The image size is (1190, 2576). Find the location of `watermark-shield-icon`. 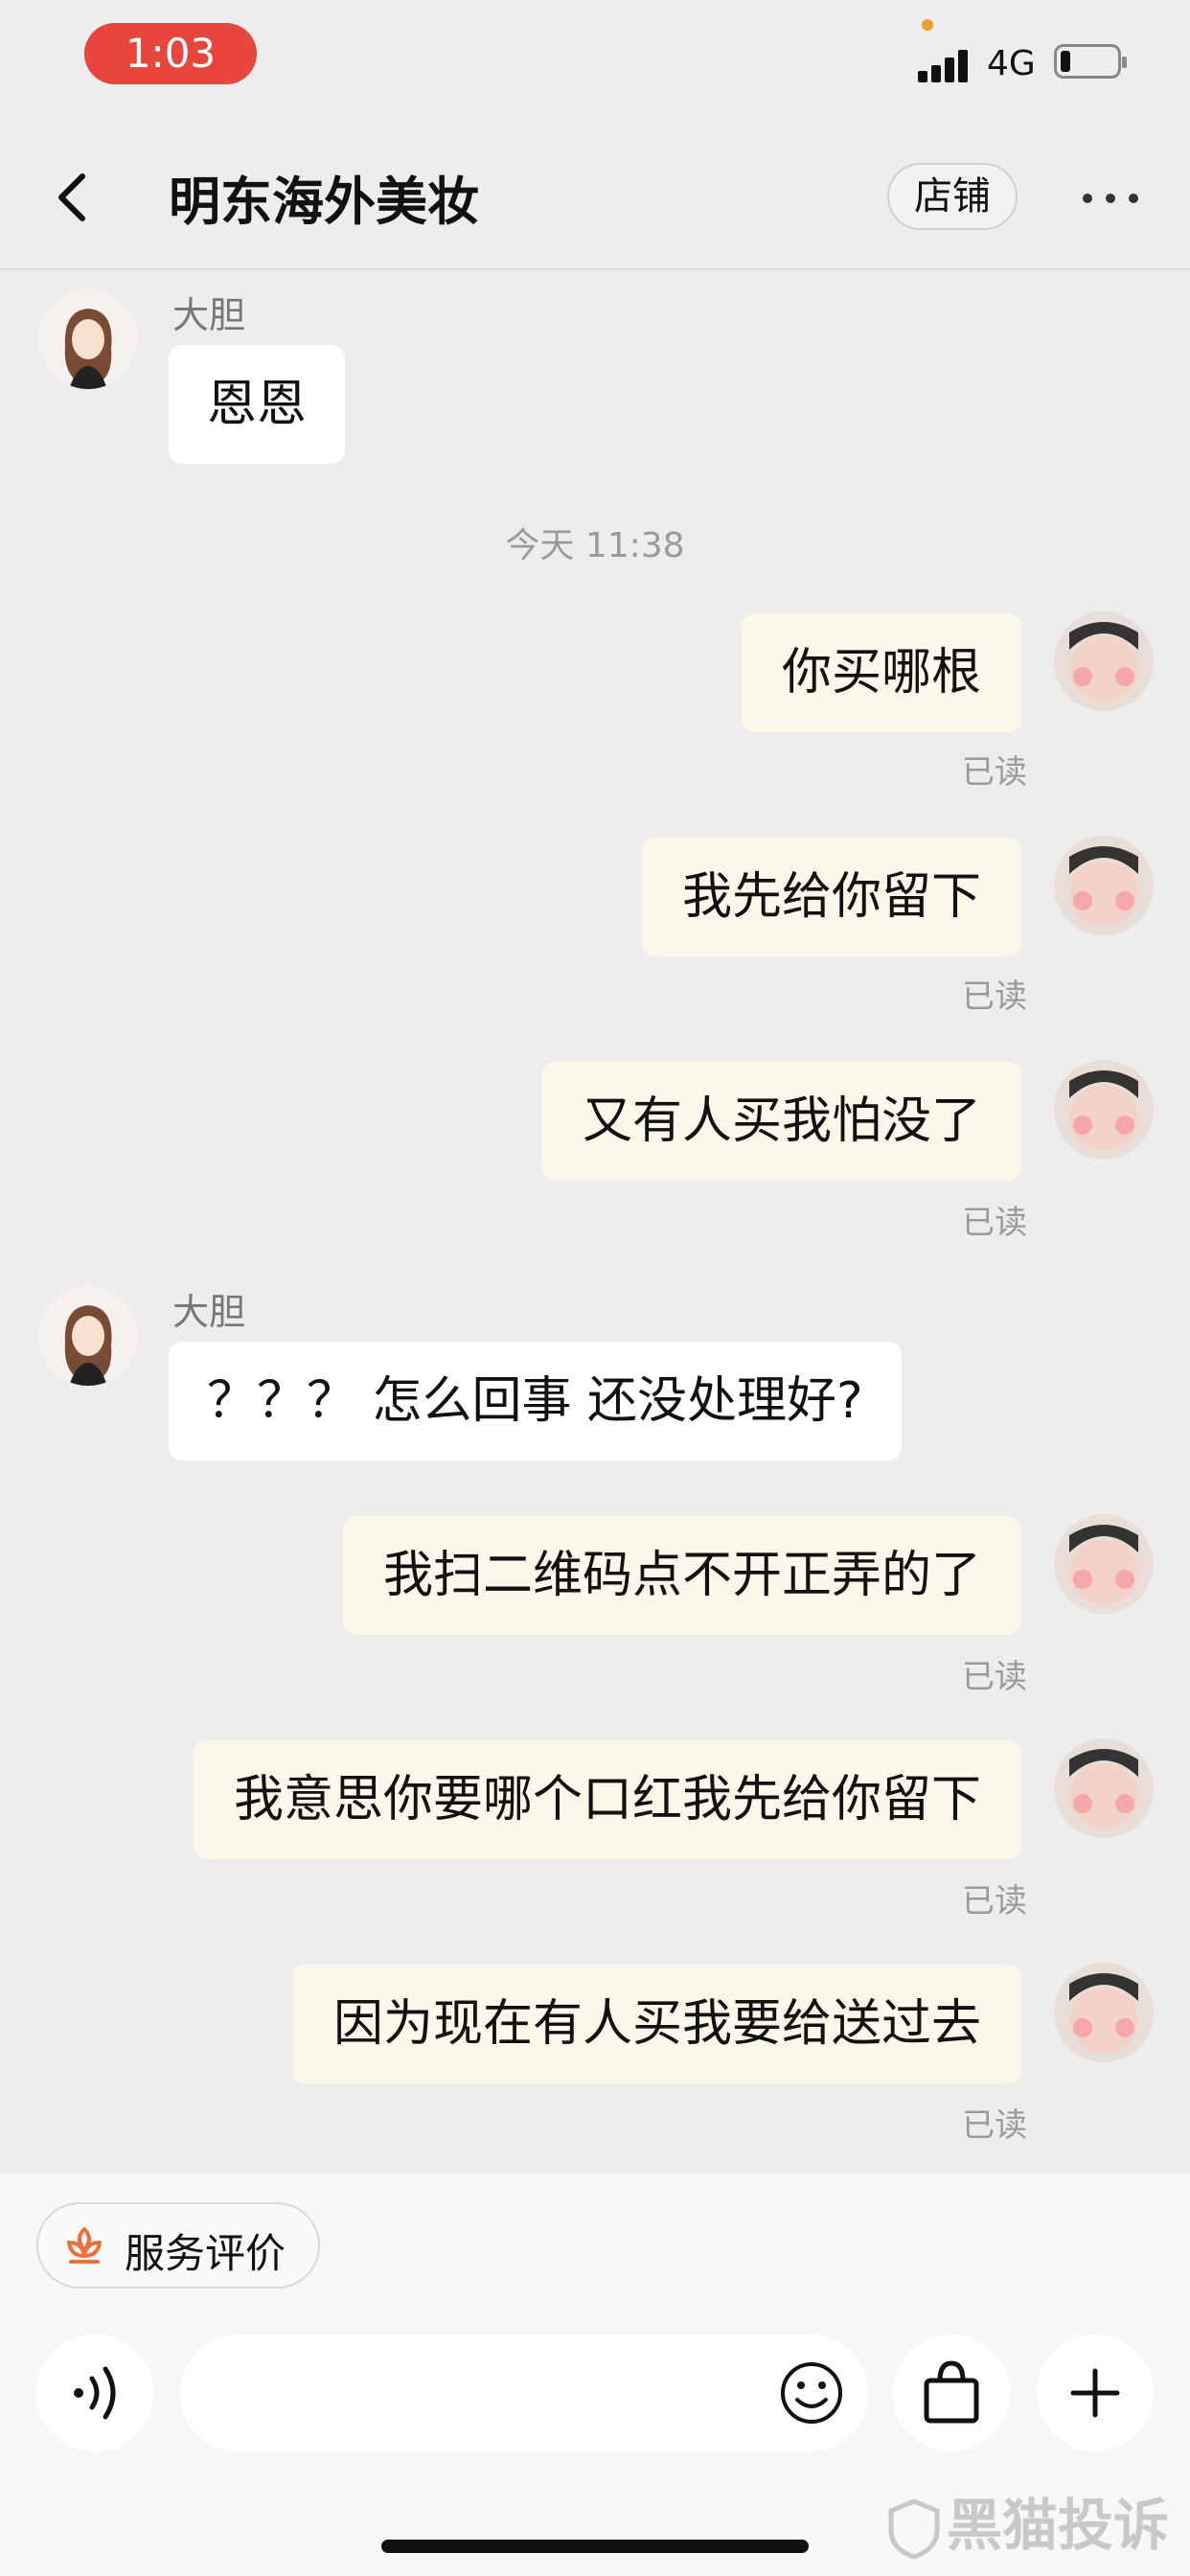

watermark-shield-icon is located at coordinates (914, 2528).